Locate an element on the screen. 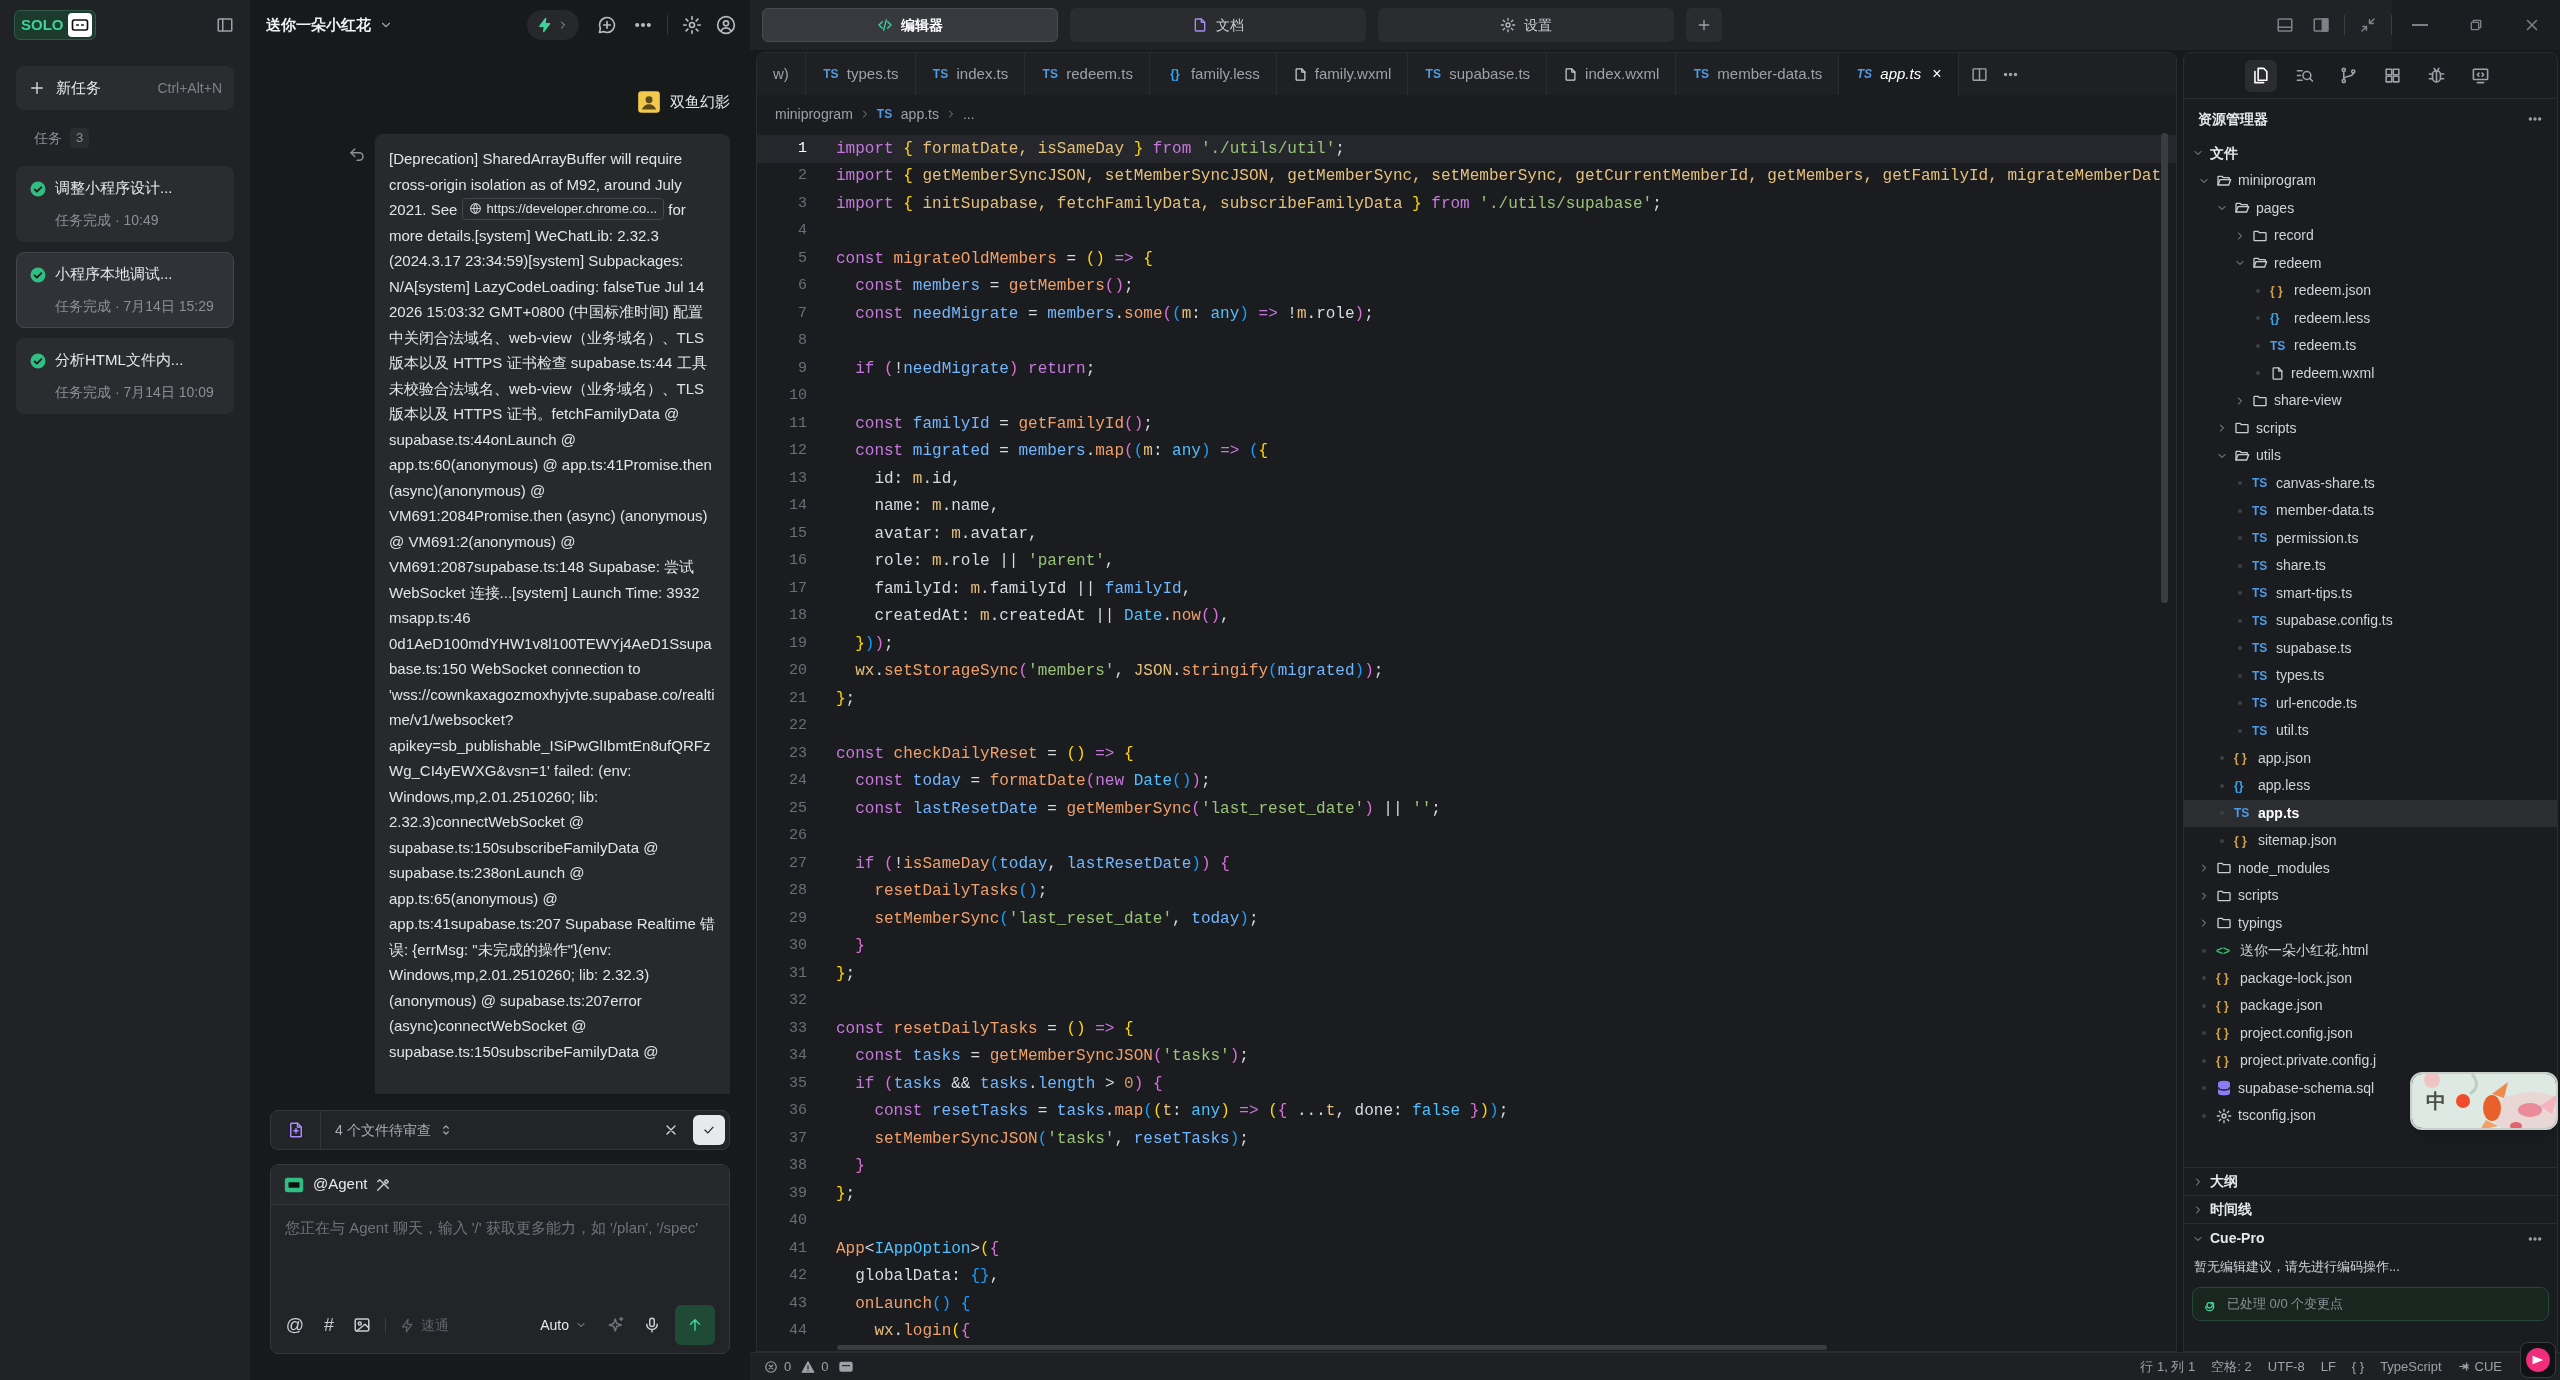  tree-item: typings is located at coordinates (2237, 923).